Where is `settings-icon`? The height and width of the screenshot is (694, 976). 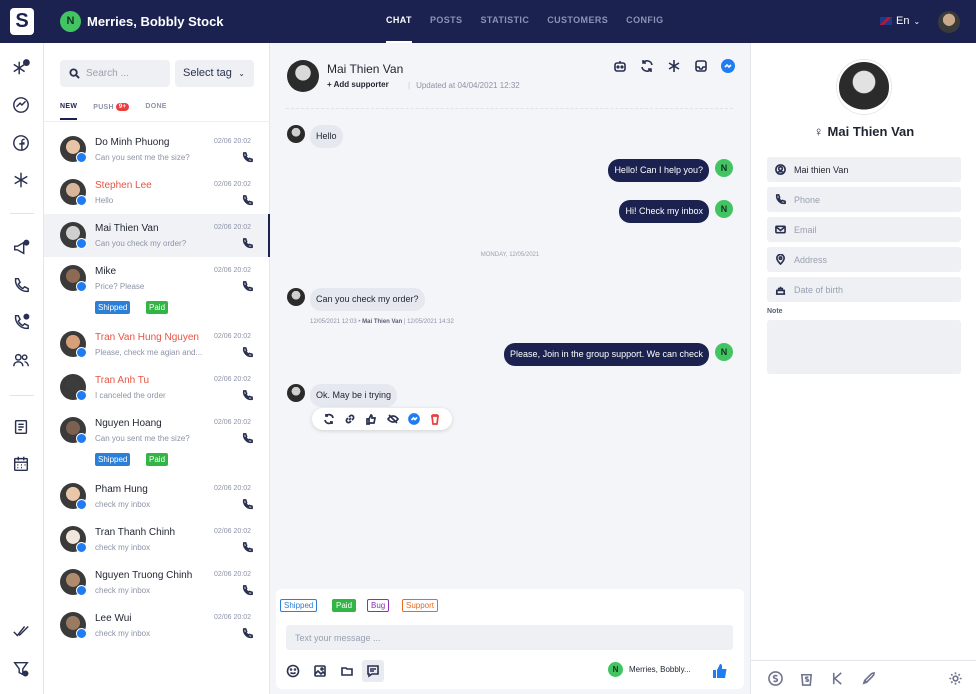 settings-icon is located at coordinates (955, 679).